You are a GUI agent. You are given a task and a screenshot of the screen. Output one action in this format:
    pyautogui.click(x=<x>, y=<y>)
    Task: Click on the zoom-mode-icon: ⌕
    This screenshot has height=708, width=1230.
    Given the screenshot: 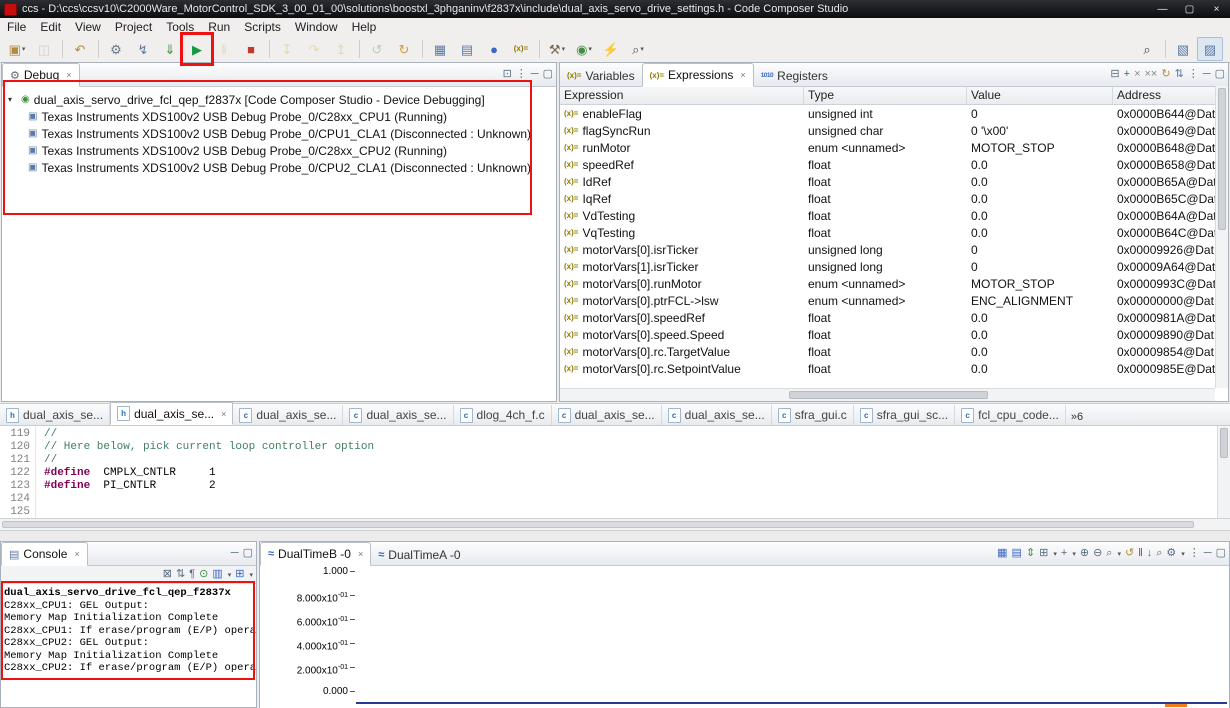 What is the action you would take?
    pyautogui.click(x=1109, y=553)
    